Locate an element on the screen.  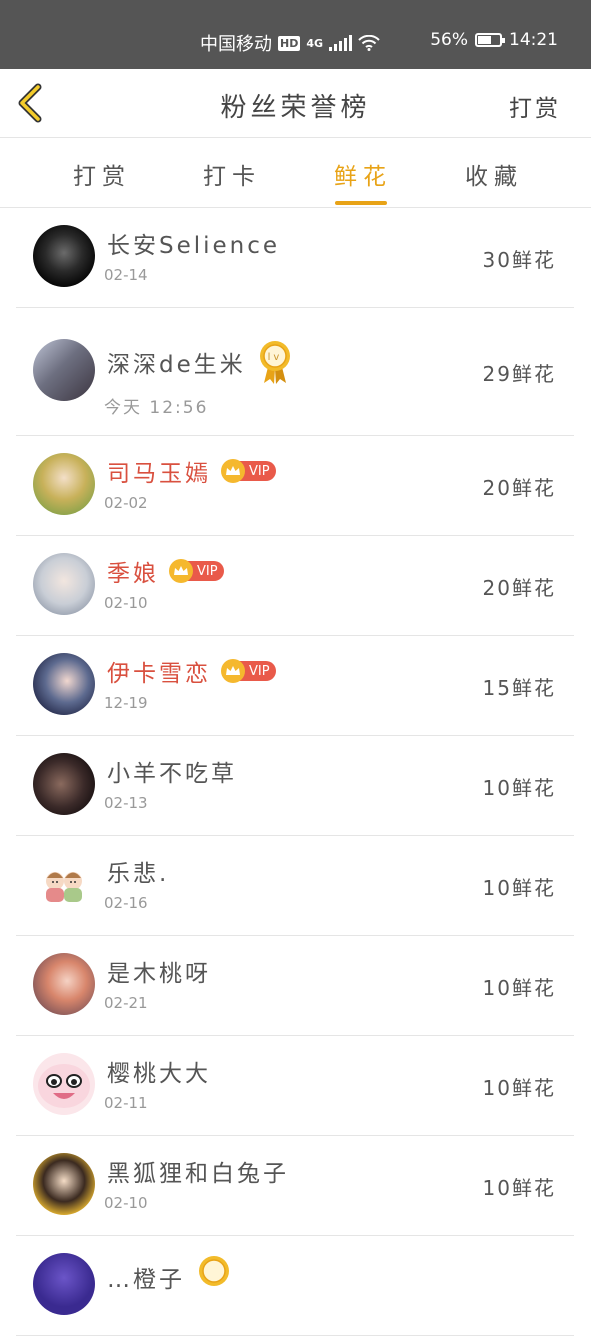
app-header: 粉丝荣誉榜 打赏 is located at coordinates (295, 103).